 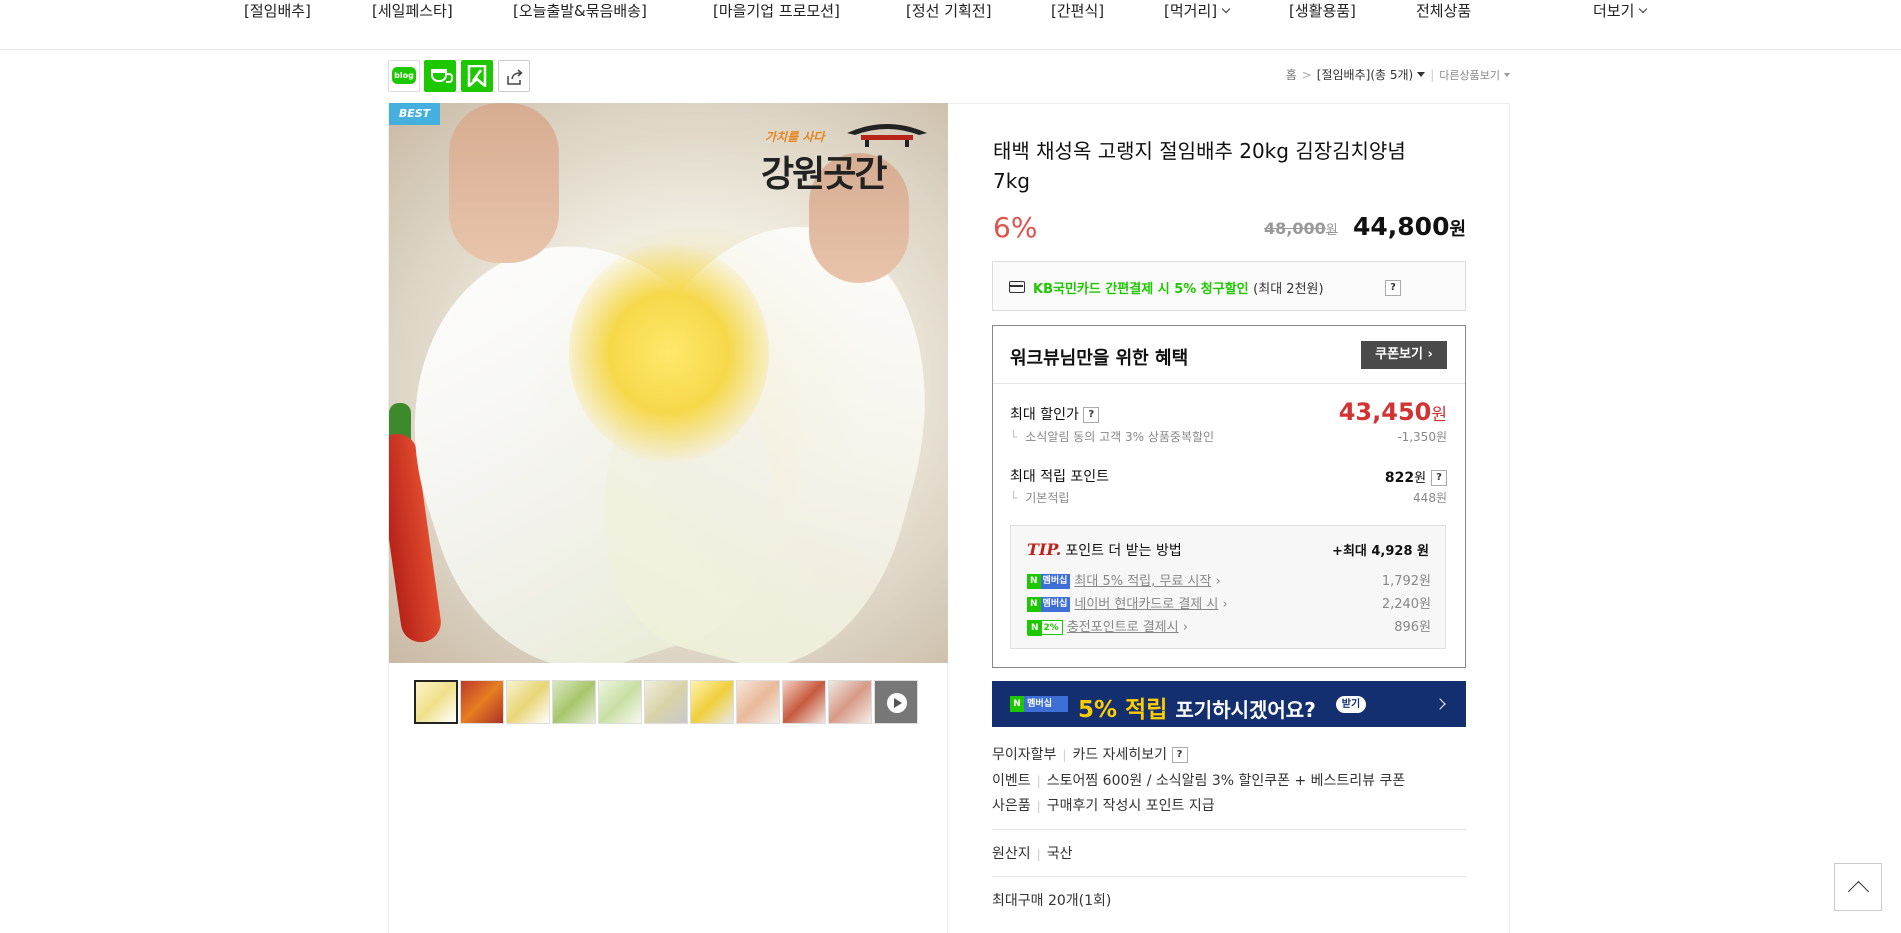 I want to click on nav-item-village-promo: [마을기업 프로모션], so click(x=776, y=10).